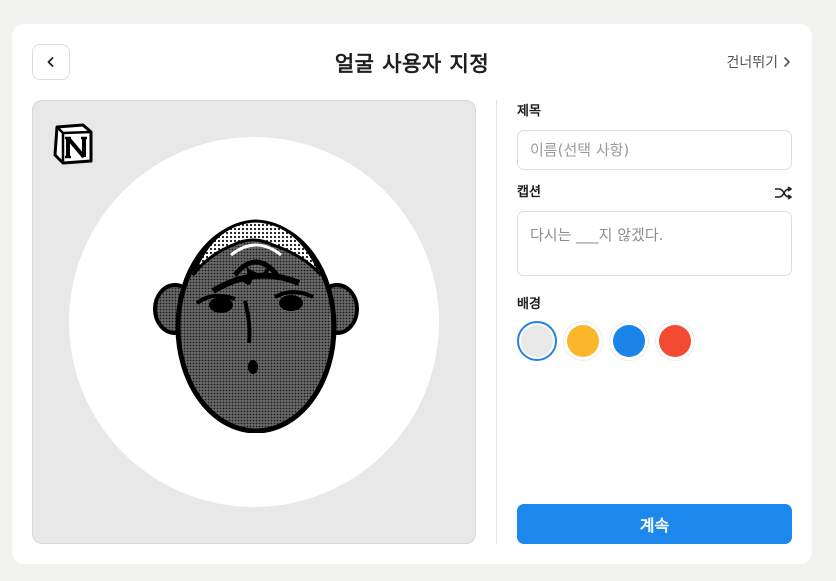 This screenshot has height=581, width=836. I want to click on color-swatch-light-gray, so click(537, 341).